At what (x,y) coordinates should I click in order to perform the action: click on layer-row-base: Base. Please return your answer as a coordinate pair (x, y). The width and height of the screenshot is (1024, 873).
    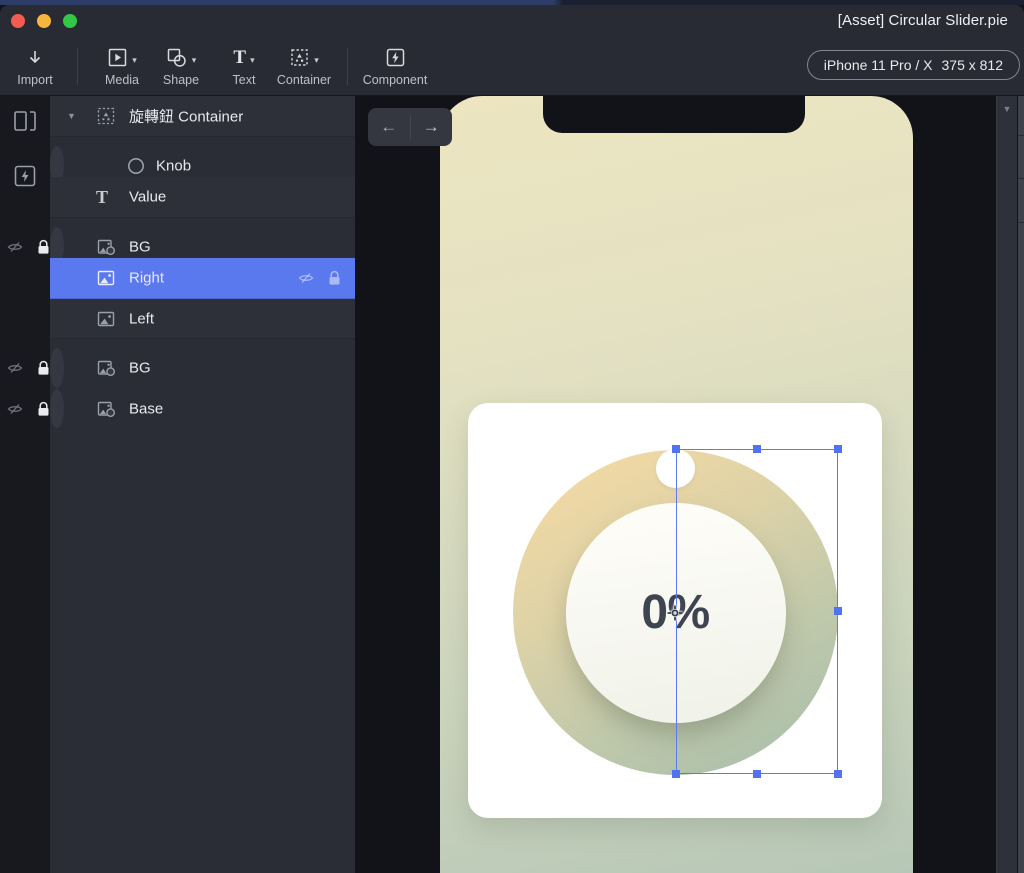
    Looking at the image, I should click on (85, 408).